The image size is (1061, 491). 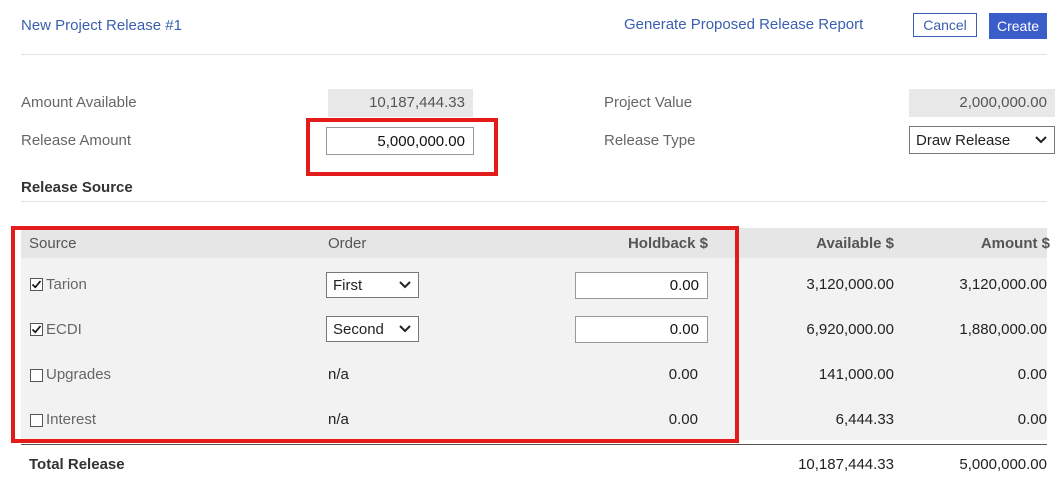 I want to click on project-value-label: Project Value, so click(x=648, y=102).